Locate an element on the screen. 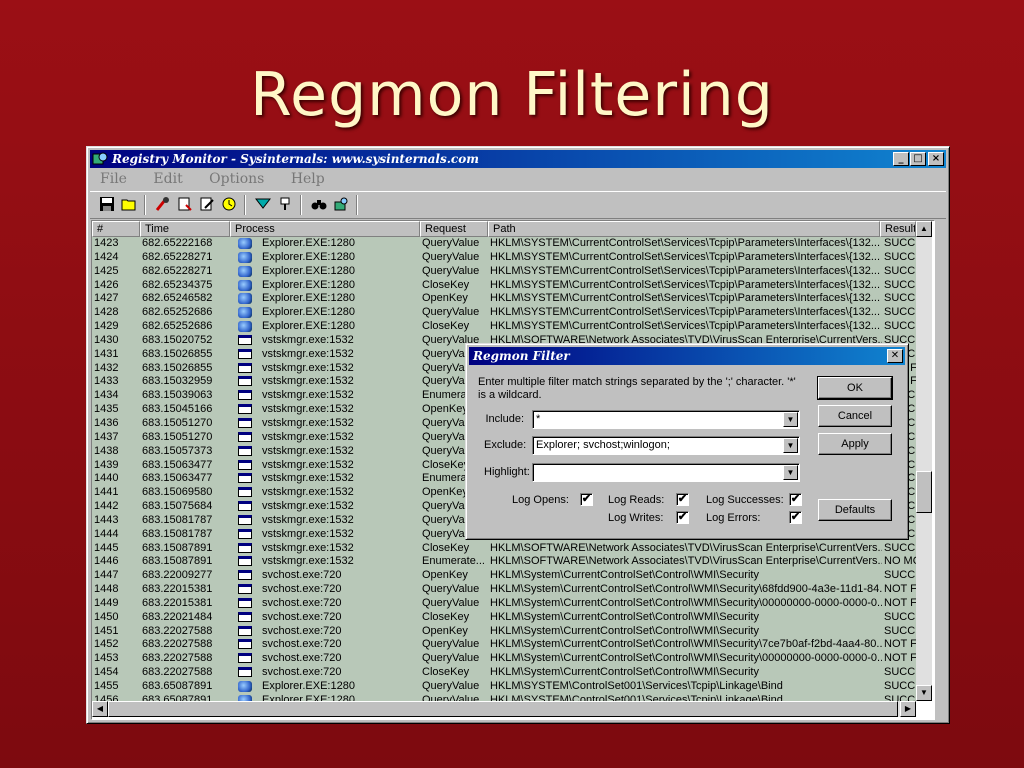  row-number: 1455 is located at coordinates (106, 686).